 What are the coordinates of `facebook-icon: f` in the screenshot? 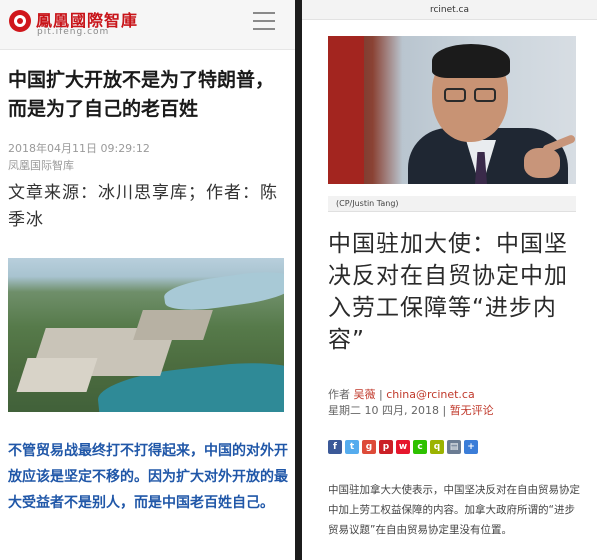 It's located at (335, 447).